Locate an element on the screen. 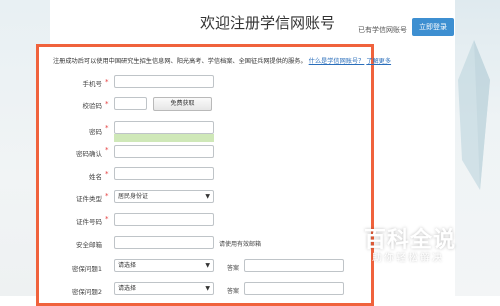  have-account-text: 已有学信网账号 is located at coordinates (382, 30).